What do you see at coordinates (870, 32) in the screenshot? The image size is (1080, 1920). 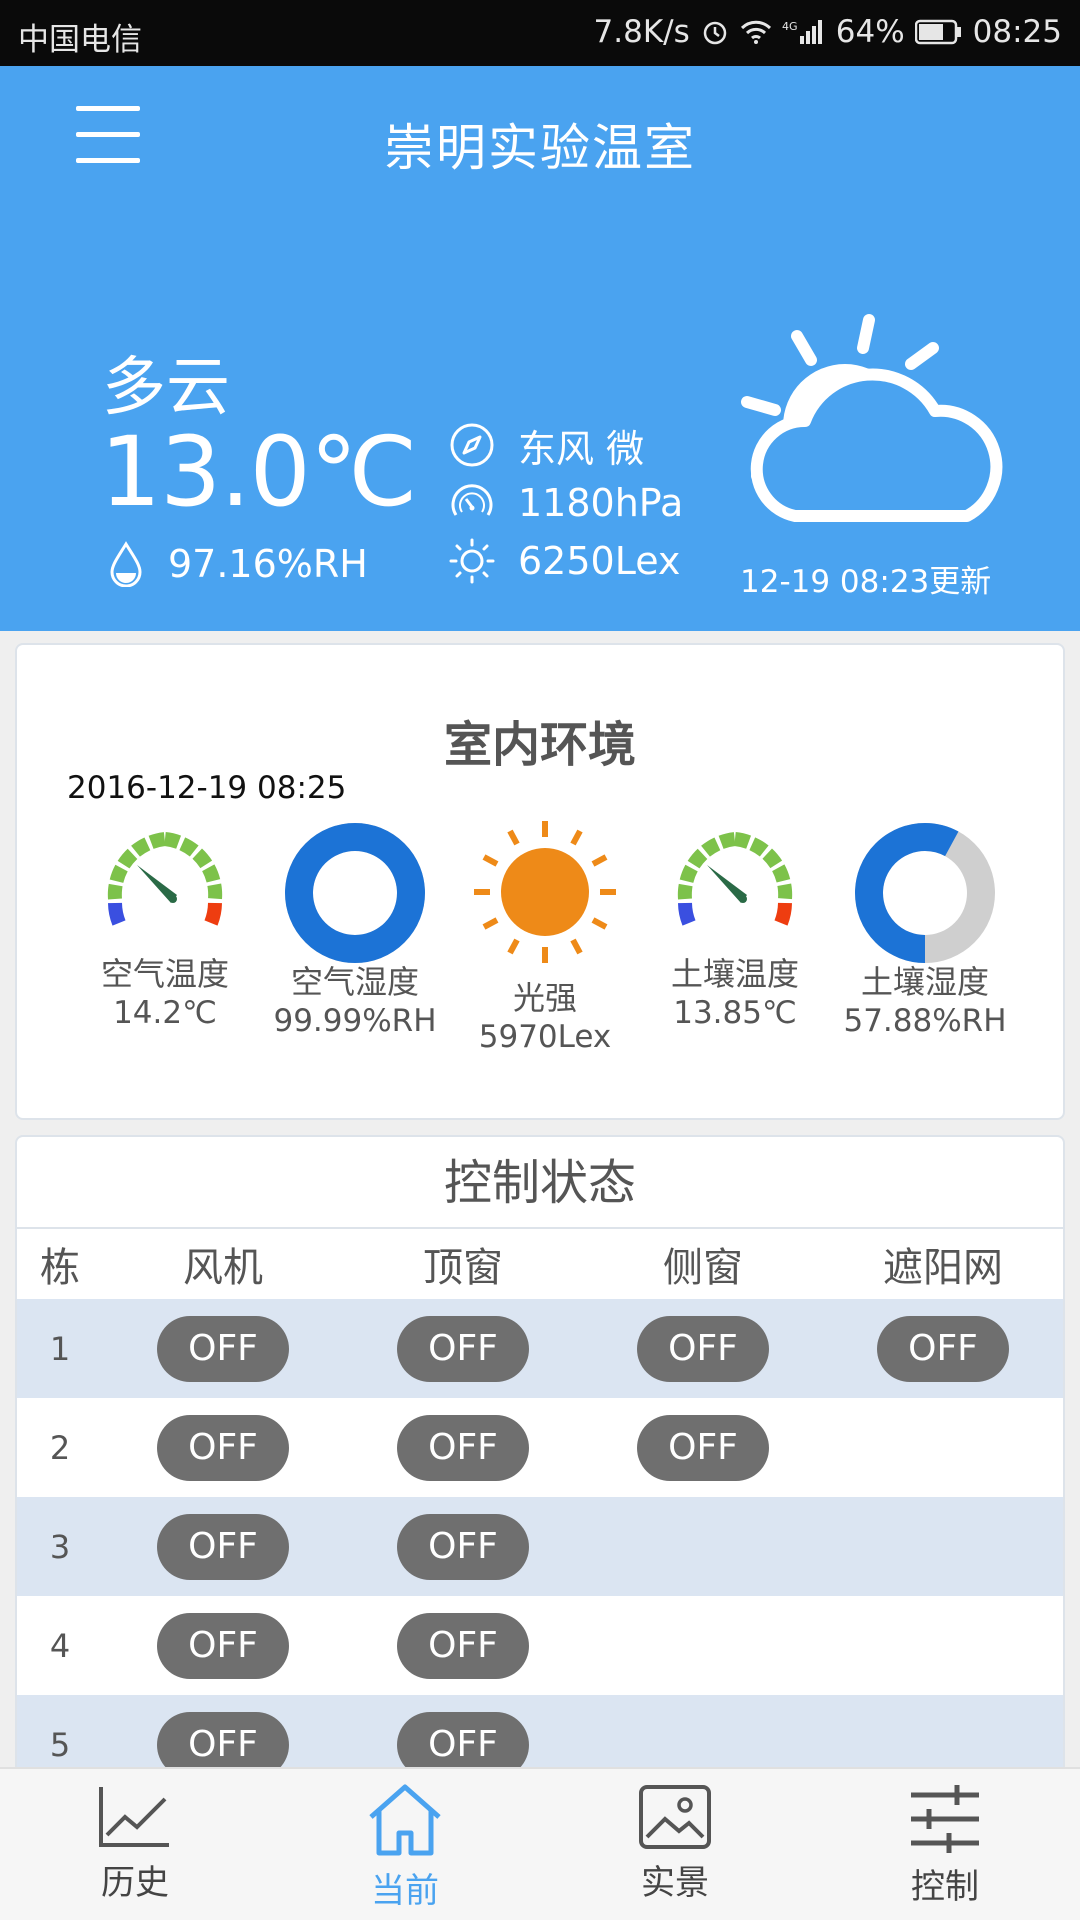 I see `battery-percent: 64%` at bounding box center [870, 32].